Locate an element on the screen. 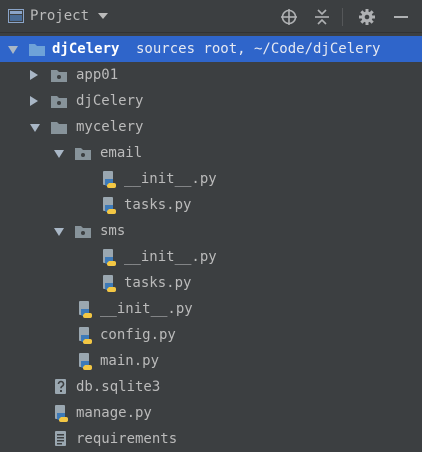  view-title: Project is located at coordinates (60, 16).